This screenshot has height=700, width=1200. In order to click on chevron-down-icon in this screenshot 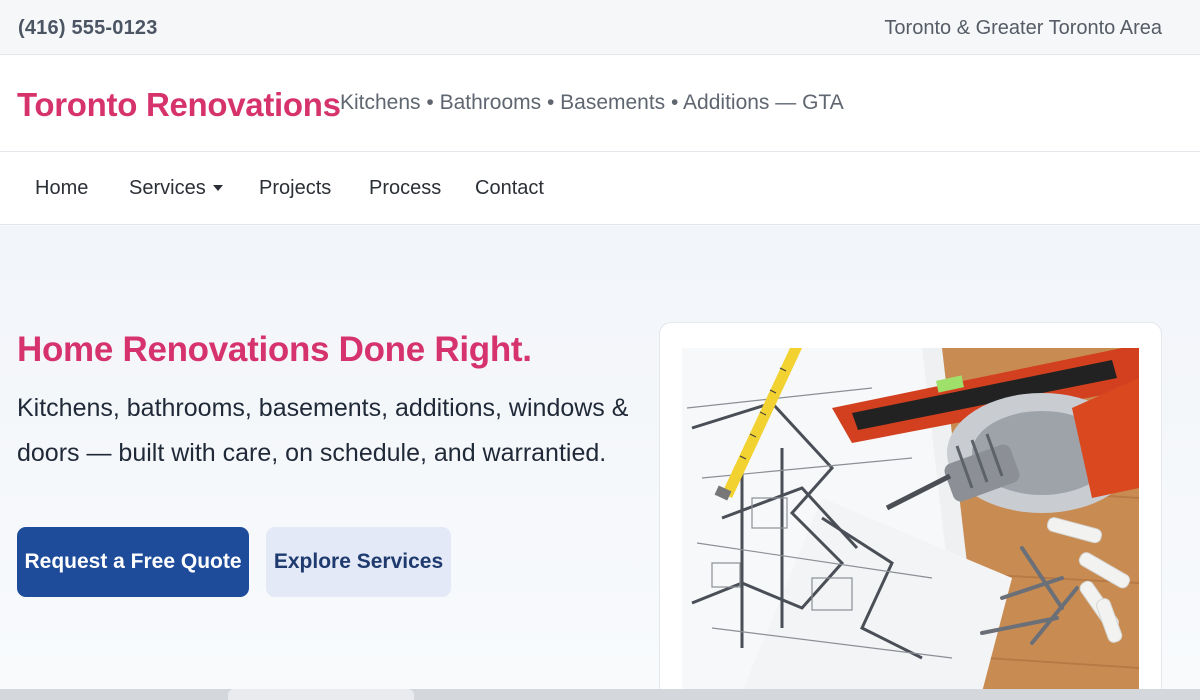, I will do `click(217, 187)`.